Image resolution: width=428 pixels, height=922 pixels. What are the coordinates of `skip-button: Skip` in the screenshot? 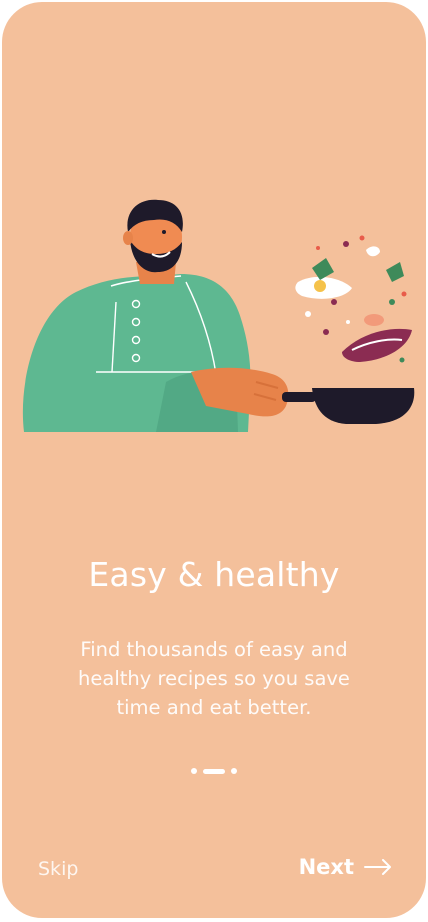 It's located at (58, 869).